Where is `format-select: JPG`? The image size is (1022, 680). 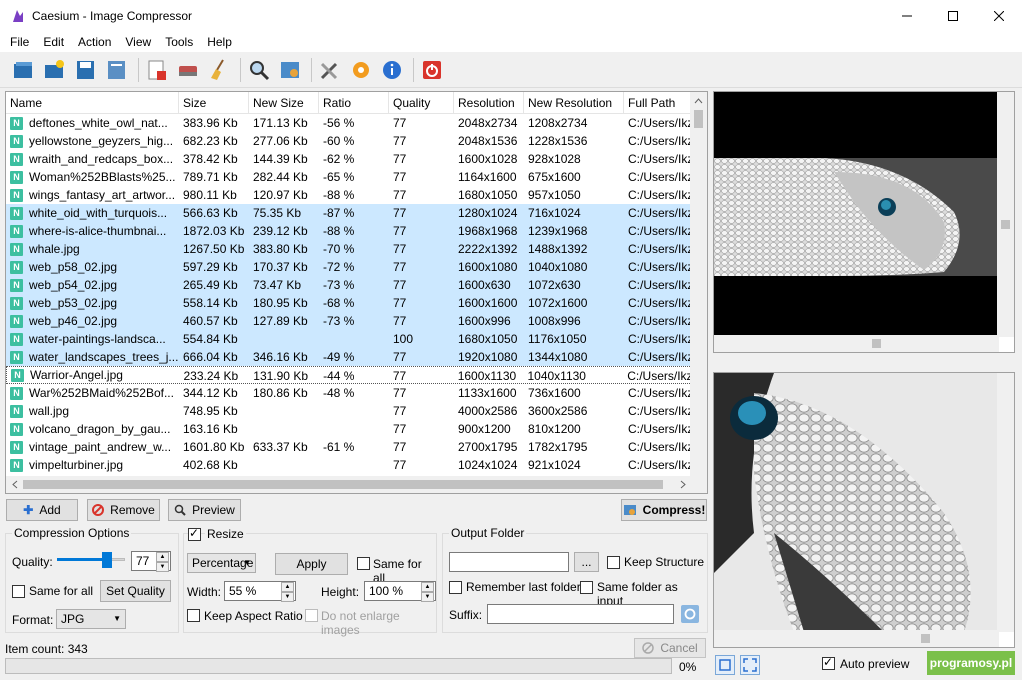
format-select: JPG is located at coordinates (91, 619).